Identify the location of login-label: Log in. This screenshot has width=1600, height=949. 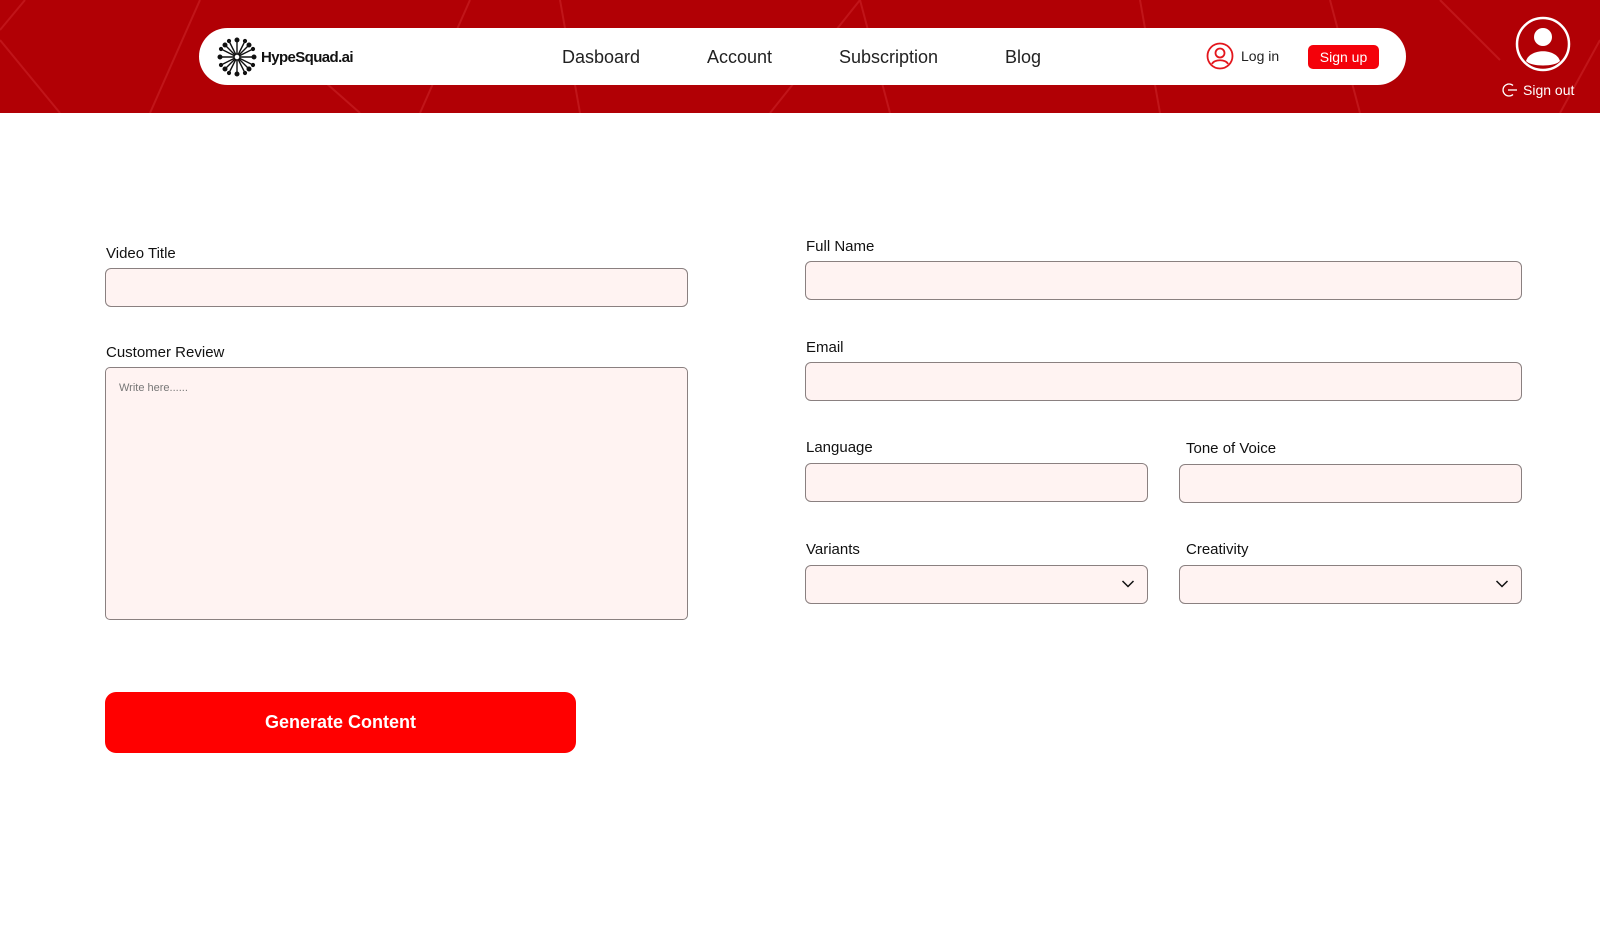
(1260, 56).